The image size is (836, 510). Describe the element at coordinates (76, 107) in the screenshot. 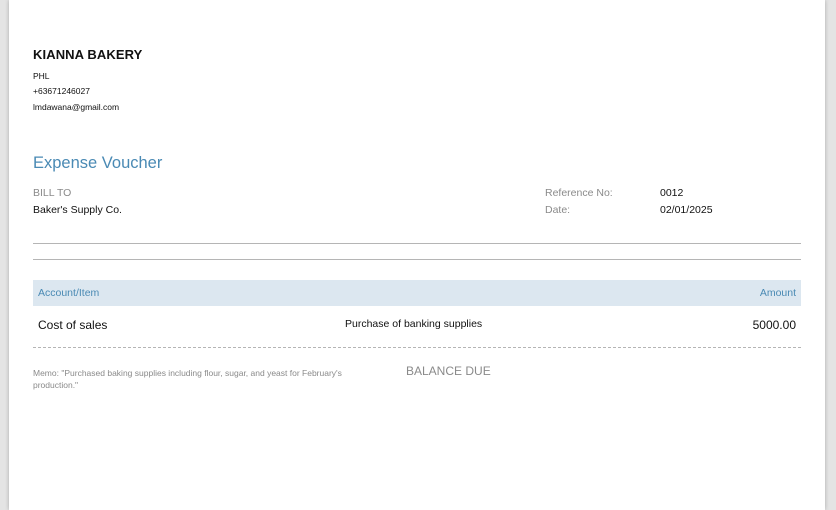

I see `company-email: lmdawana@gmail.com` at that location.